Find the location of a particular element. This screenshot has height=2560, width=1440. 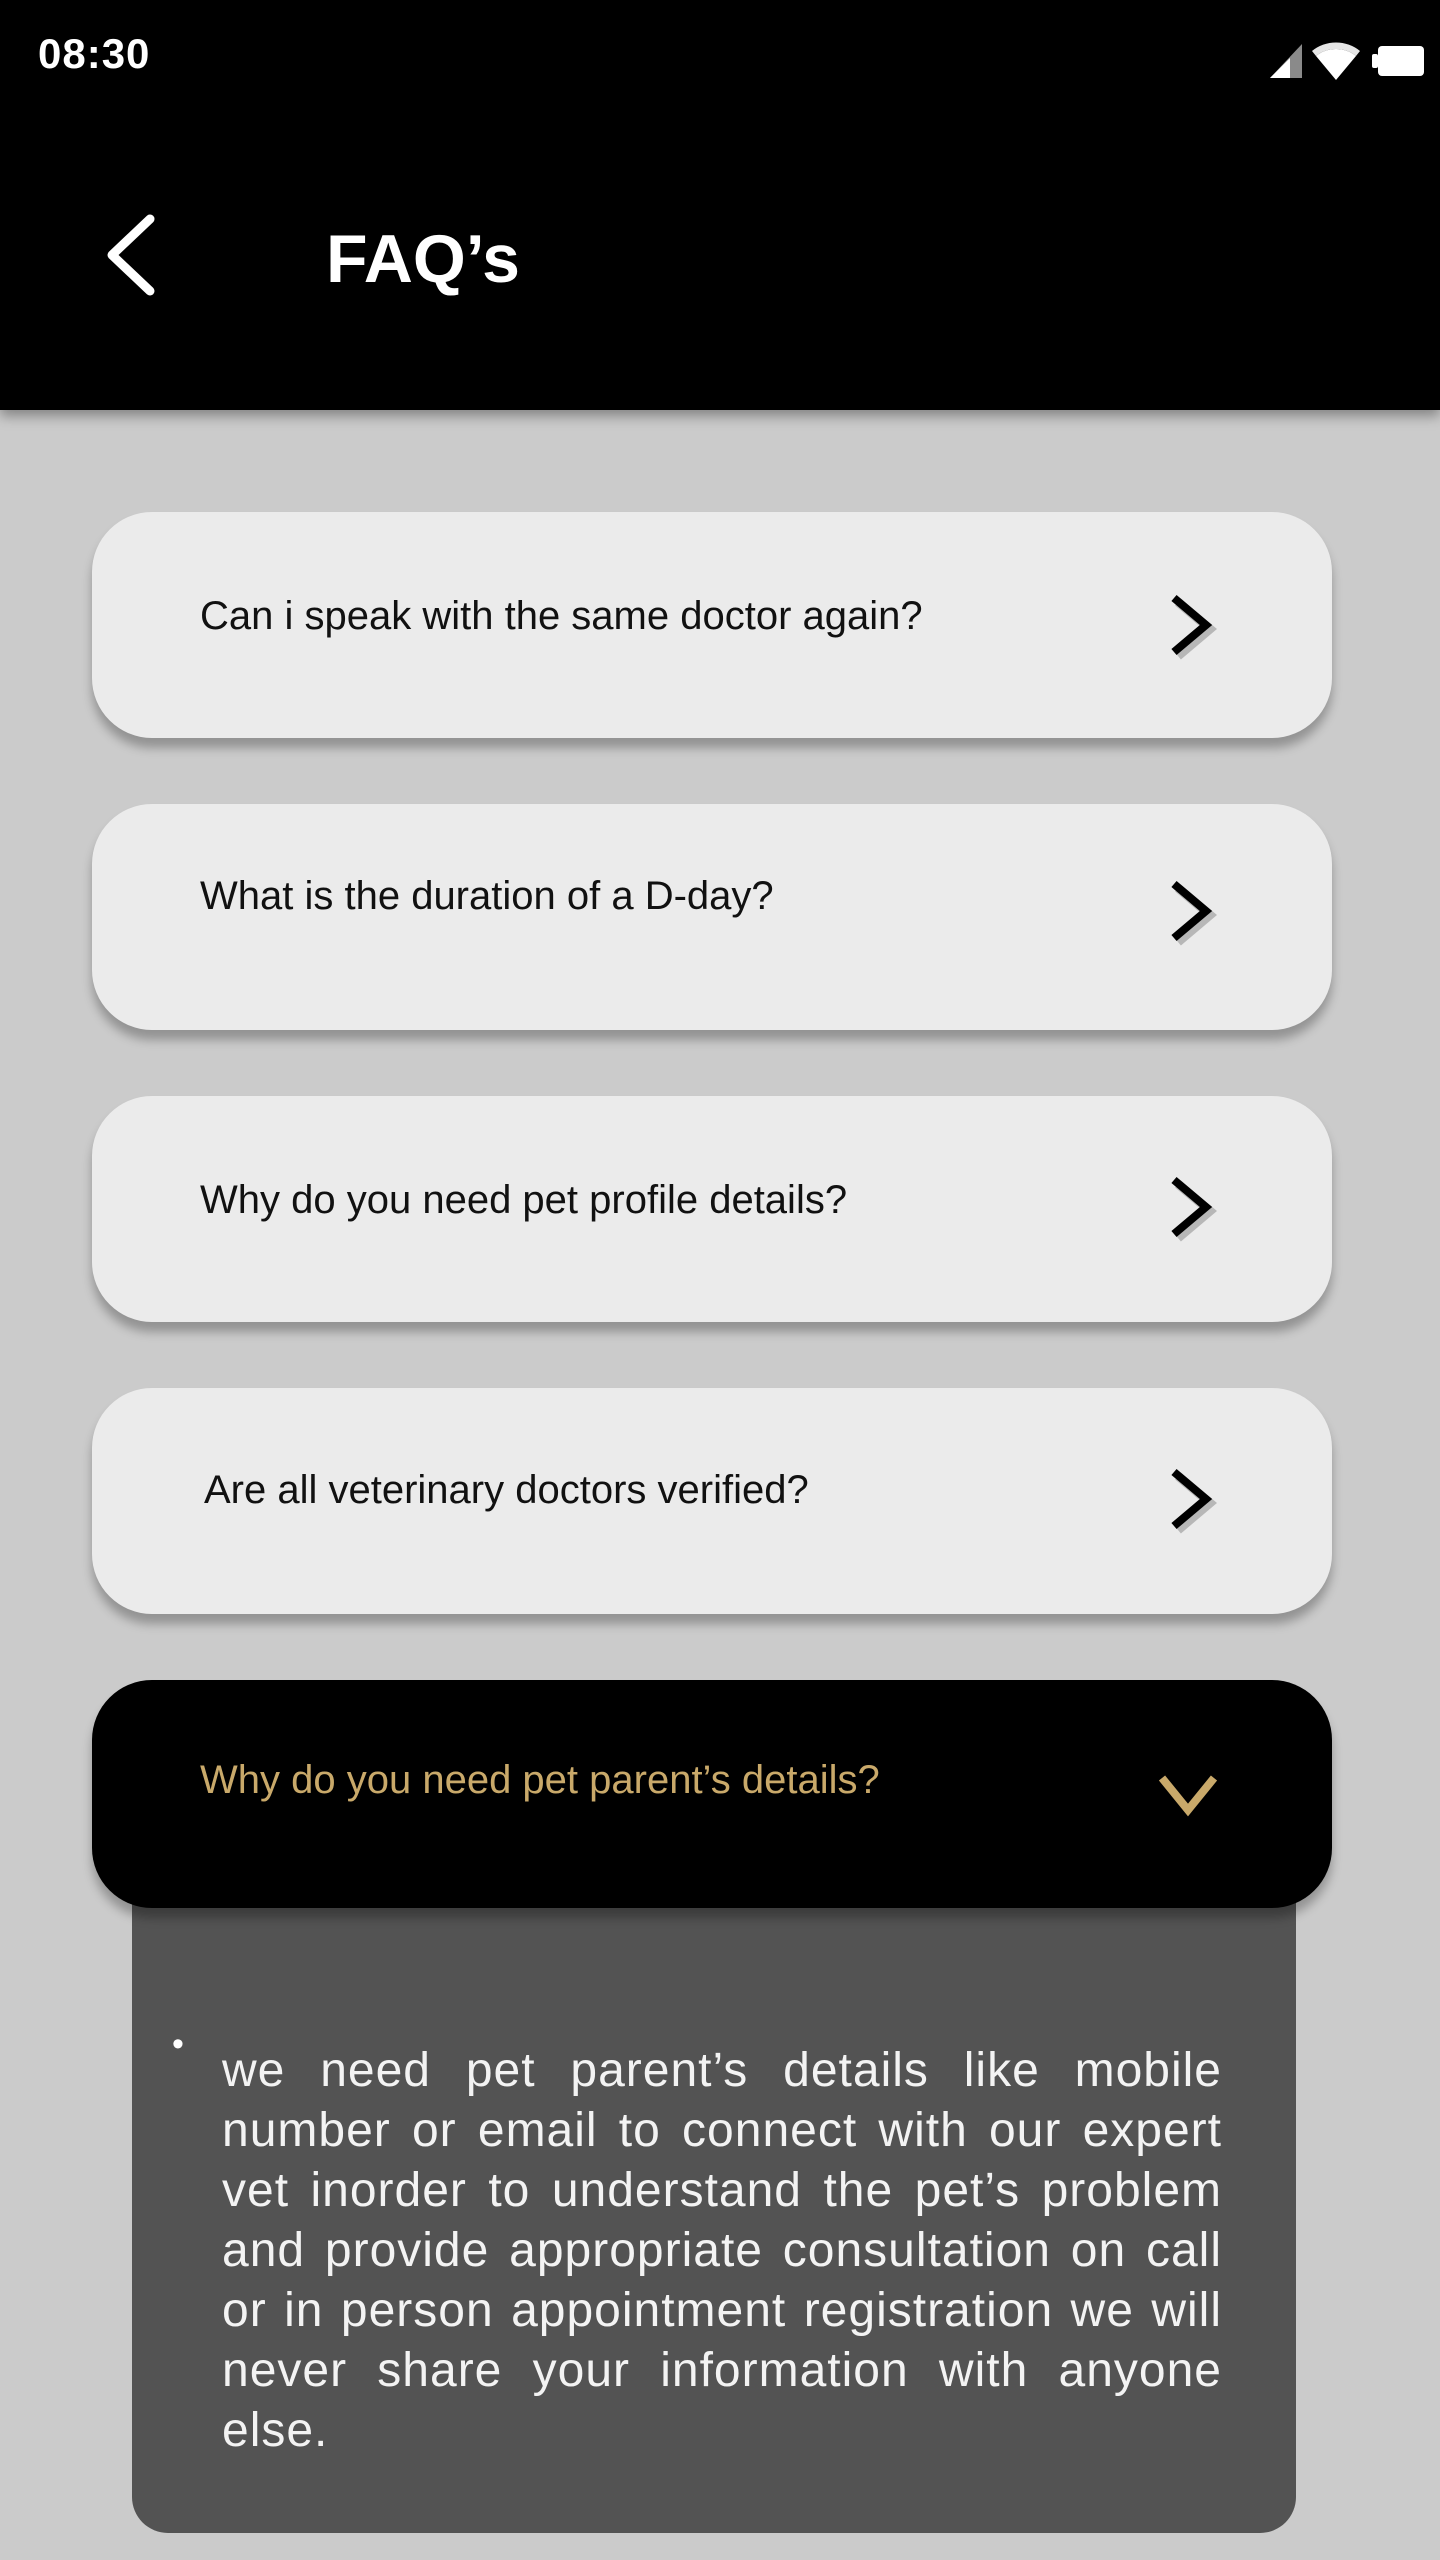

faq-item-pet-profile: Why do you need pet profile details? is located at coordinates (712, 1209).